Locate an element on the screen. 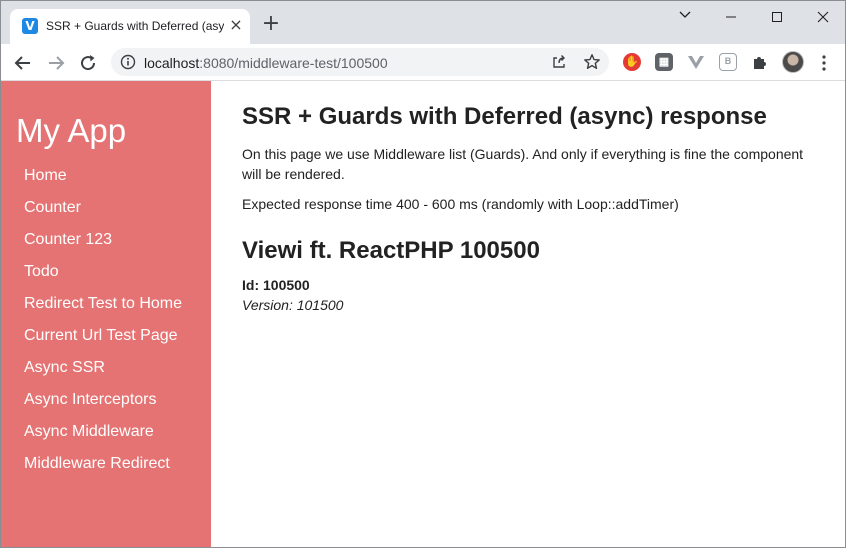 This screenshot has width=846, height=548. vue-devtools-icon is located at coordinates (696, 62).